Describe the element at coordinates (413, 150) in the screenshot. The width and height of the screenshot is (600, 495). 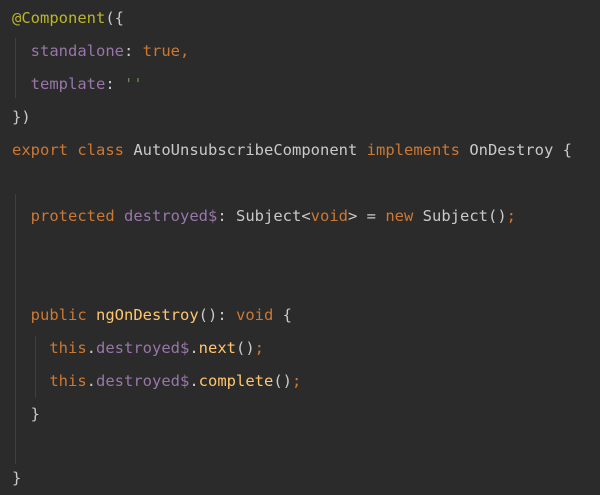
I see `code-token: implements` at that location.